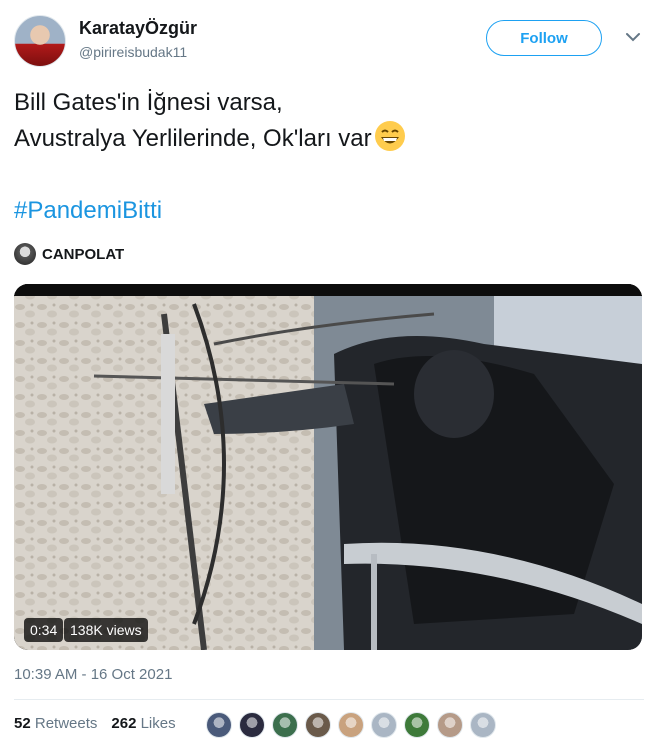 This screenshot has width=658, height=749. What do you see at coordinates (148, 102) in the screenshot?
I see `tweet-text-line: Bill Gates'in İğnesi varsa,` at bounding box center [148, 102].